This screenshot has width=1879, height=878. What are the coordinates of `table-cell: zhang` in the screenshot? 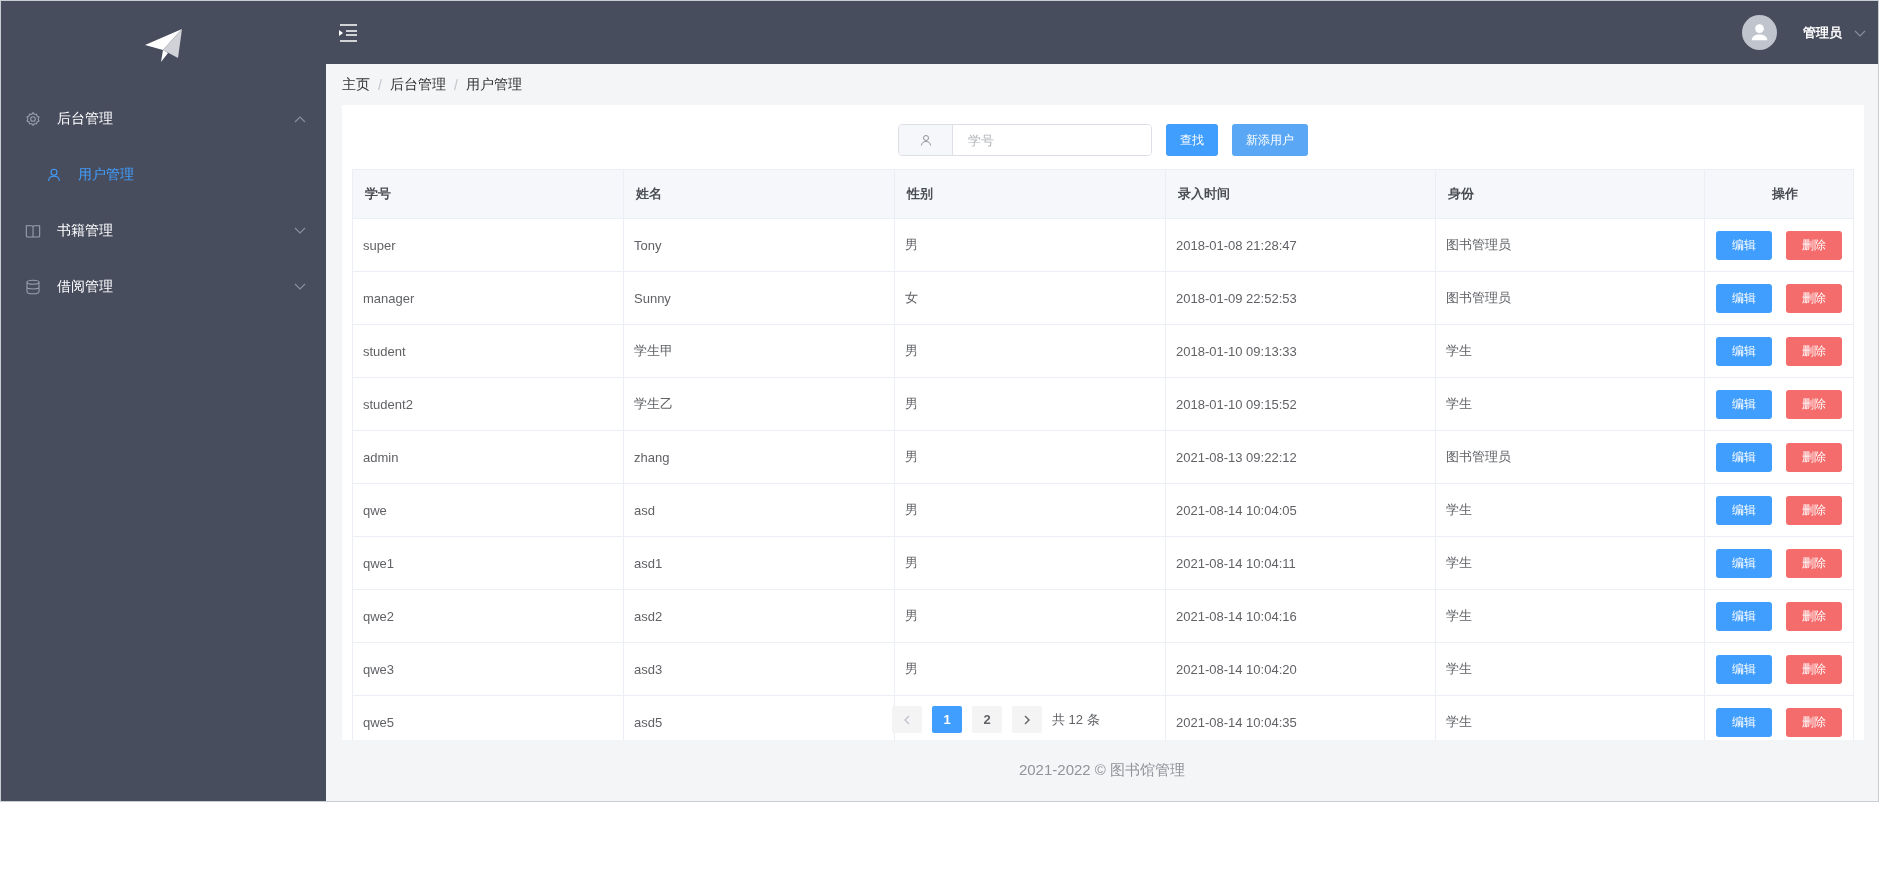 It's located at (652, 457).